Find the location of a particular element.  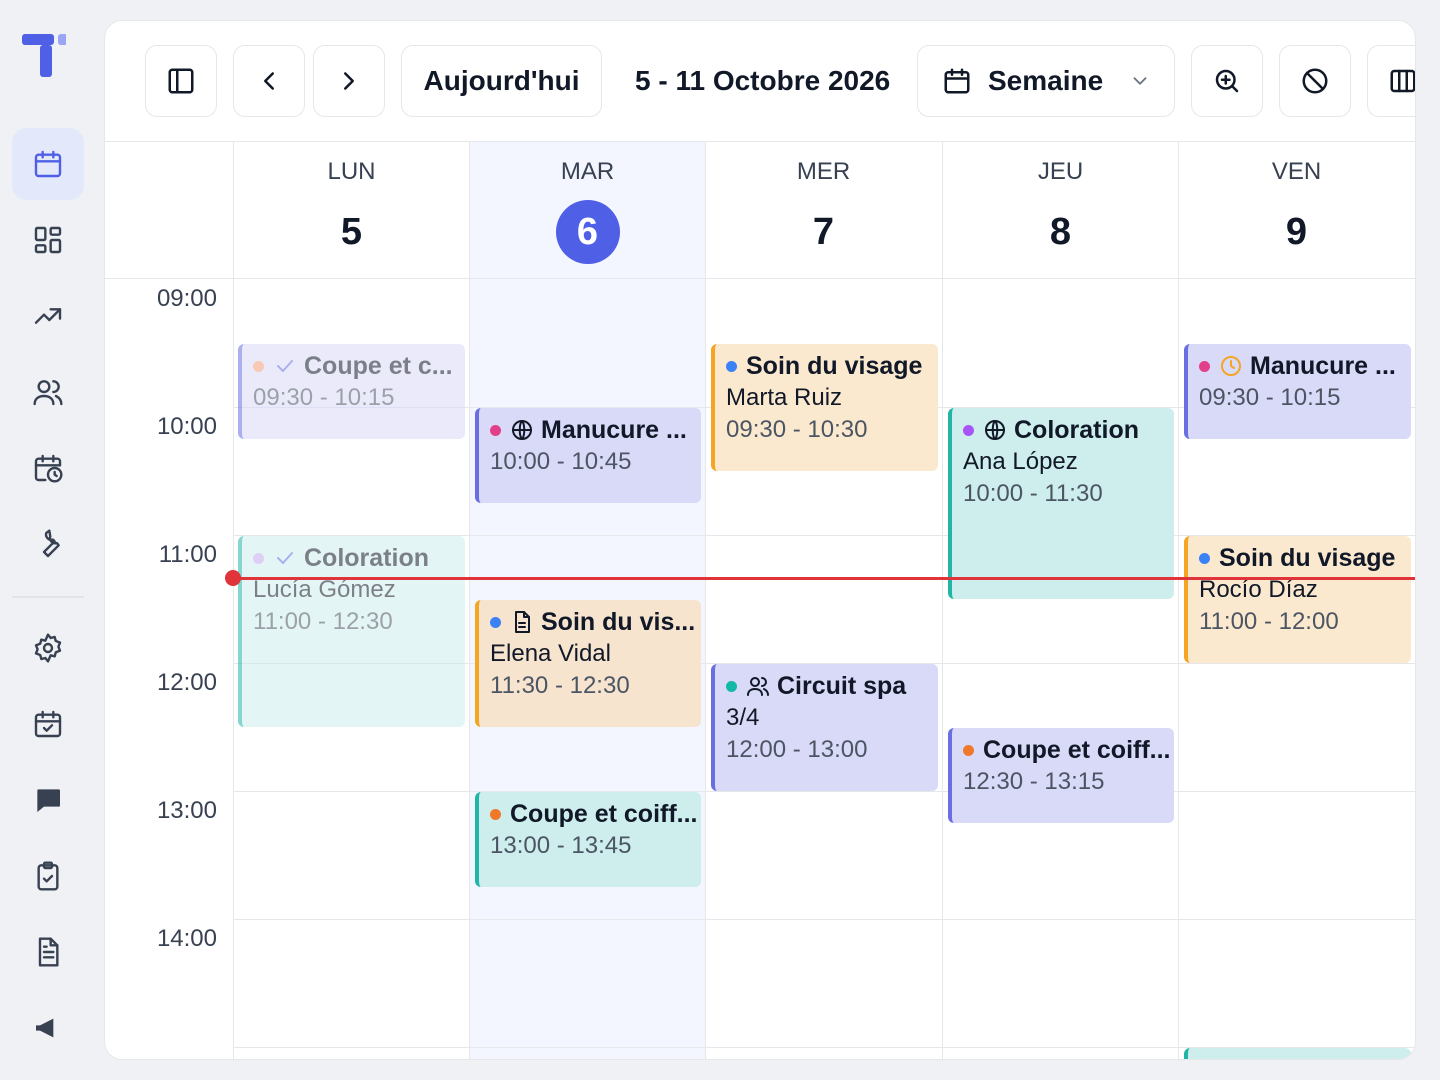

nav-messages is located at coordinates (48, 800).